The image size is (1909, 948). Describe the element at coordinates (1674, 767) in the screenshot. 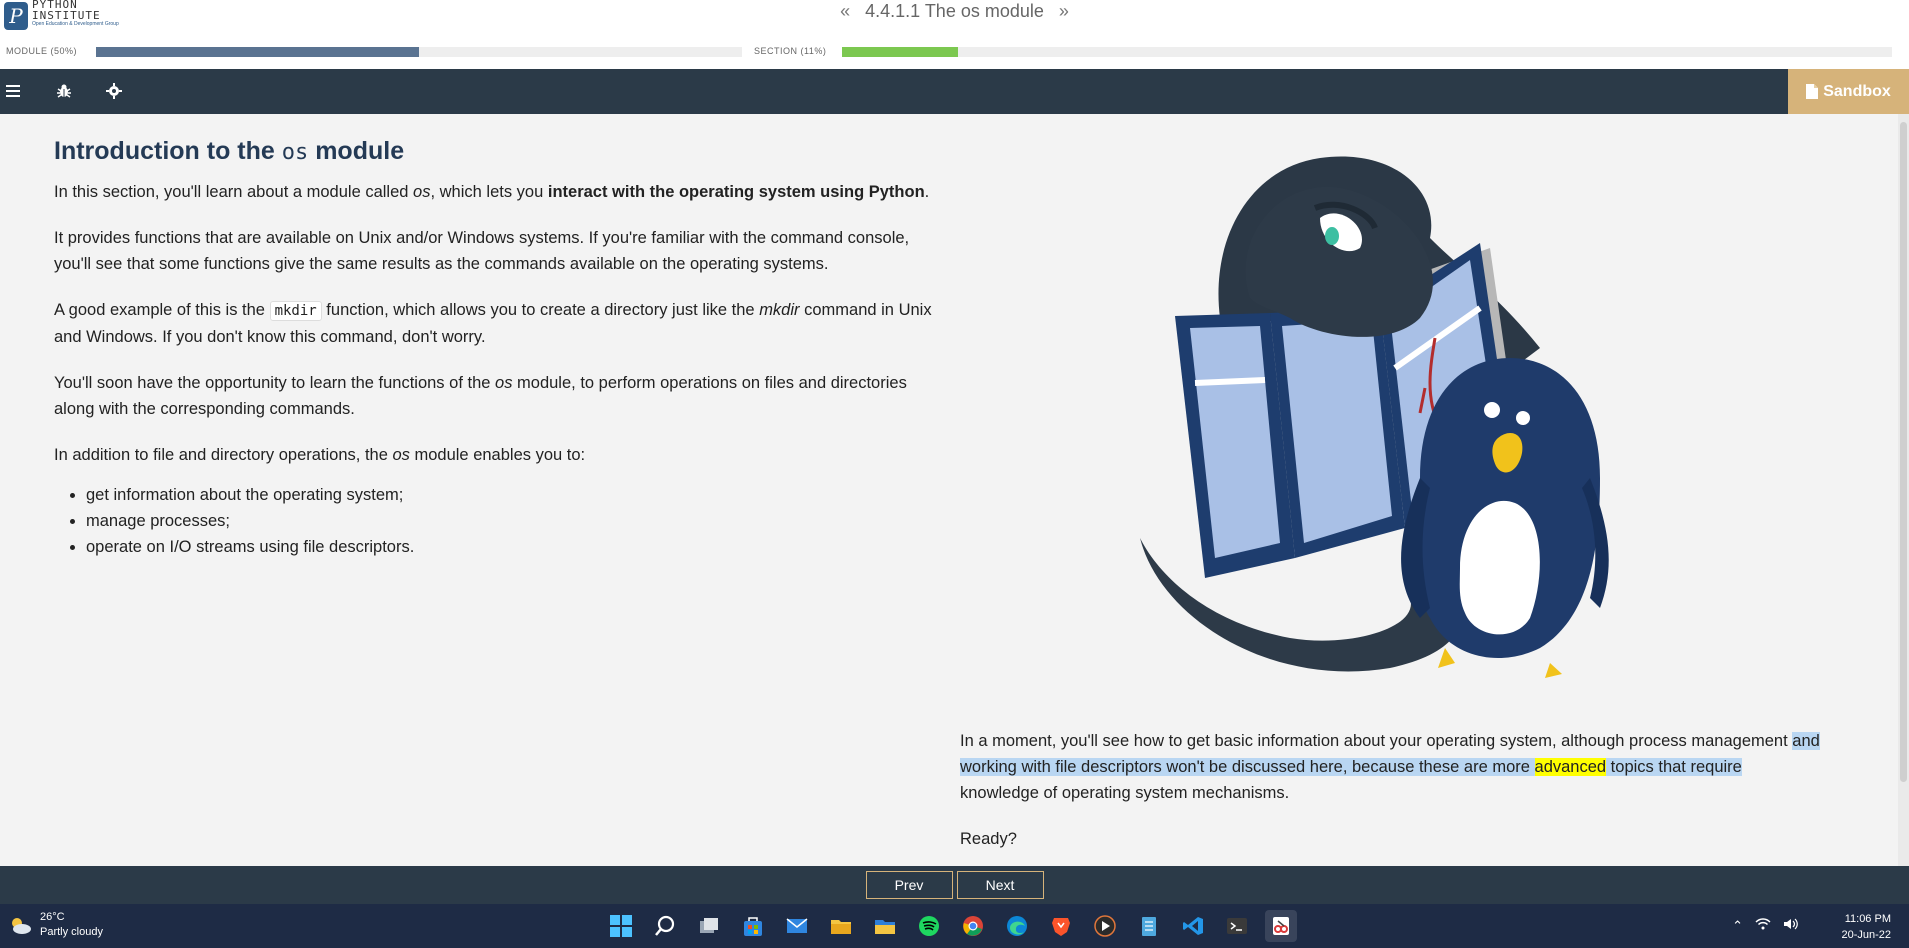

I see `selected-text: topics that require` at that location.